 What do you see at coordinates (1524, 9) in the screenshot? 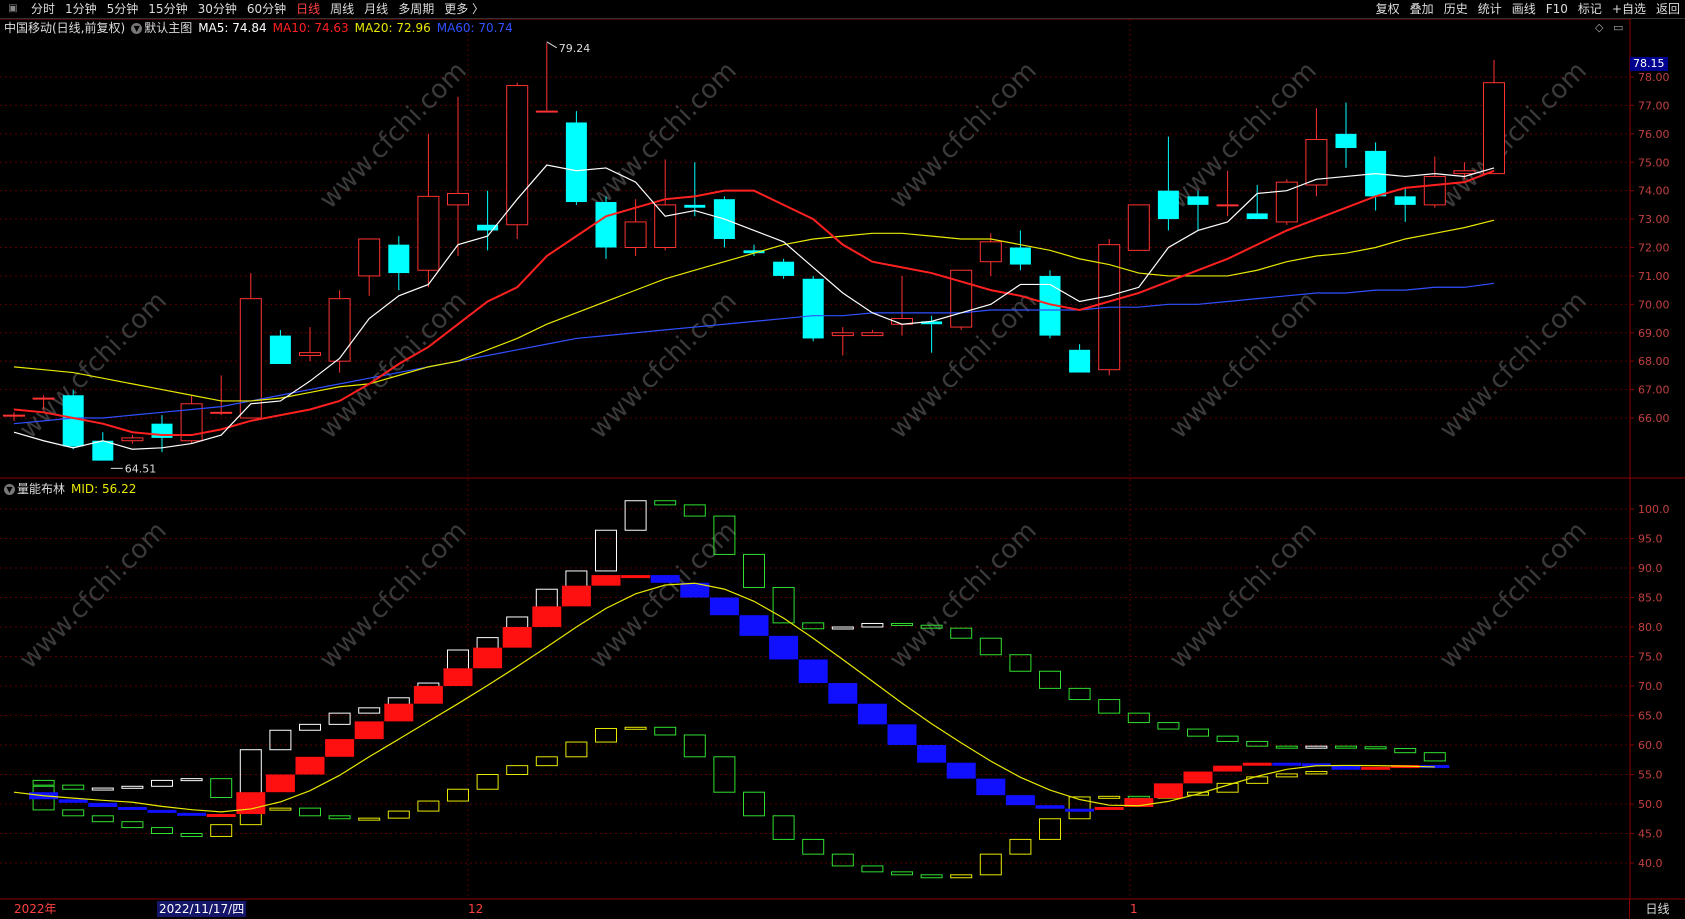
I see `draw-button: 画线` at bounding box center [1524, 9].